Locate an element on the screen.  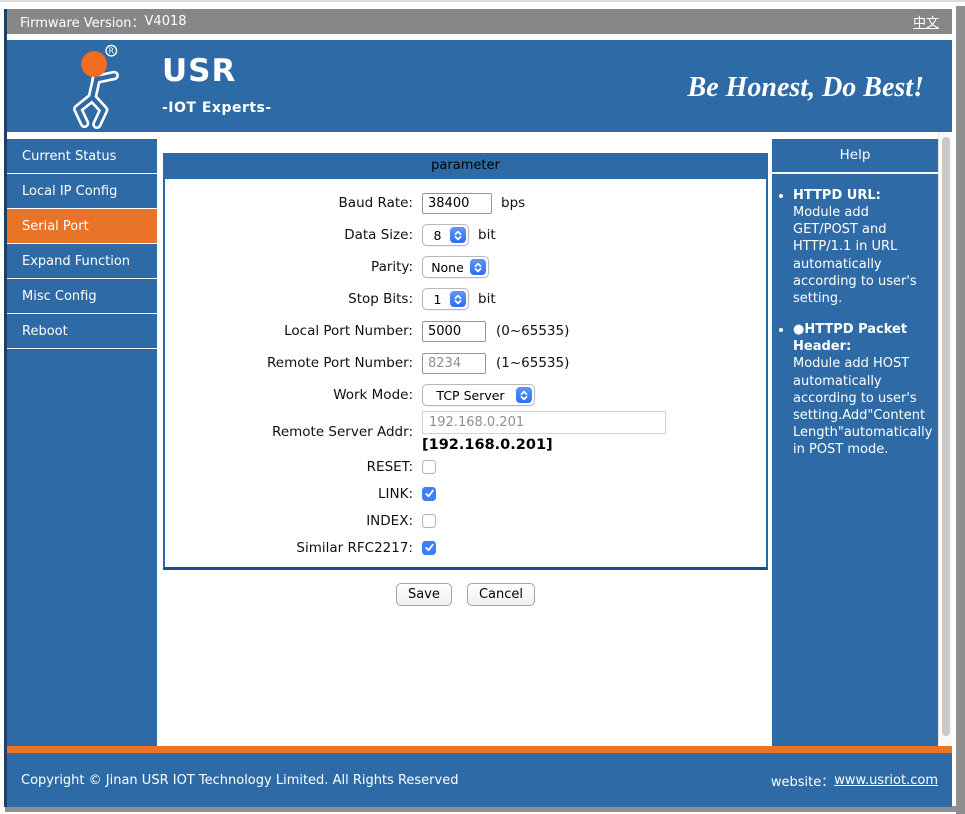
registered-mark: R is located at coordinates (112, 50).